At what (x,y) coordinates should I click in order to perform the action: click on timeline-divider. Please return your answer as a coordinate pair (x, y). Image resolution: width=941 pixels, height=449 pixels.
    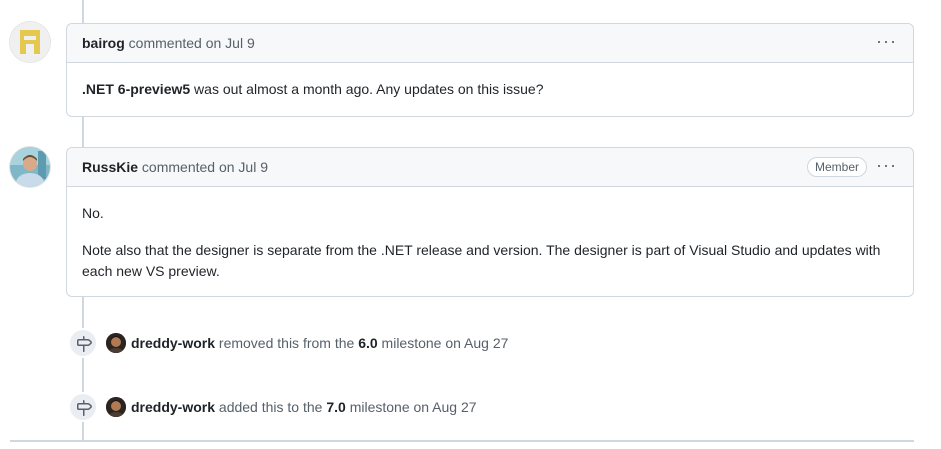
    Looking at the image, I should click on (462, 441).